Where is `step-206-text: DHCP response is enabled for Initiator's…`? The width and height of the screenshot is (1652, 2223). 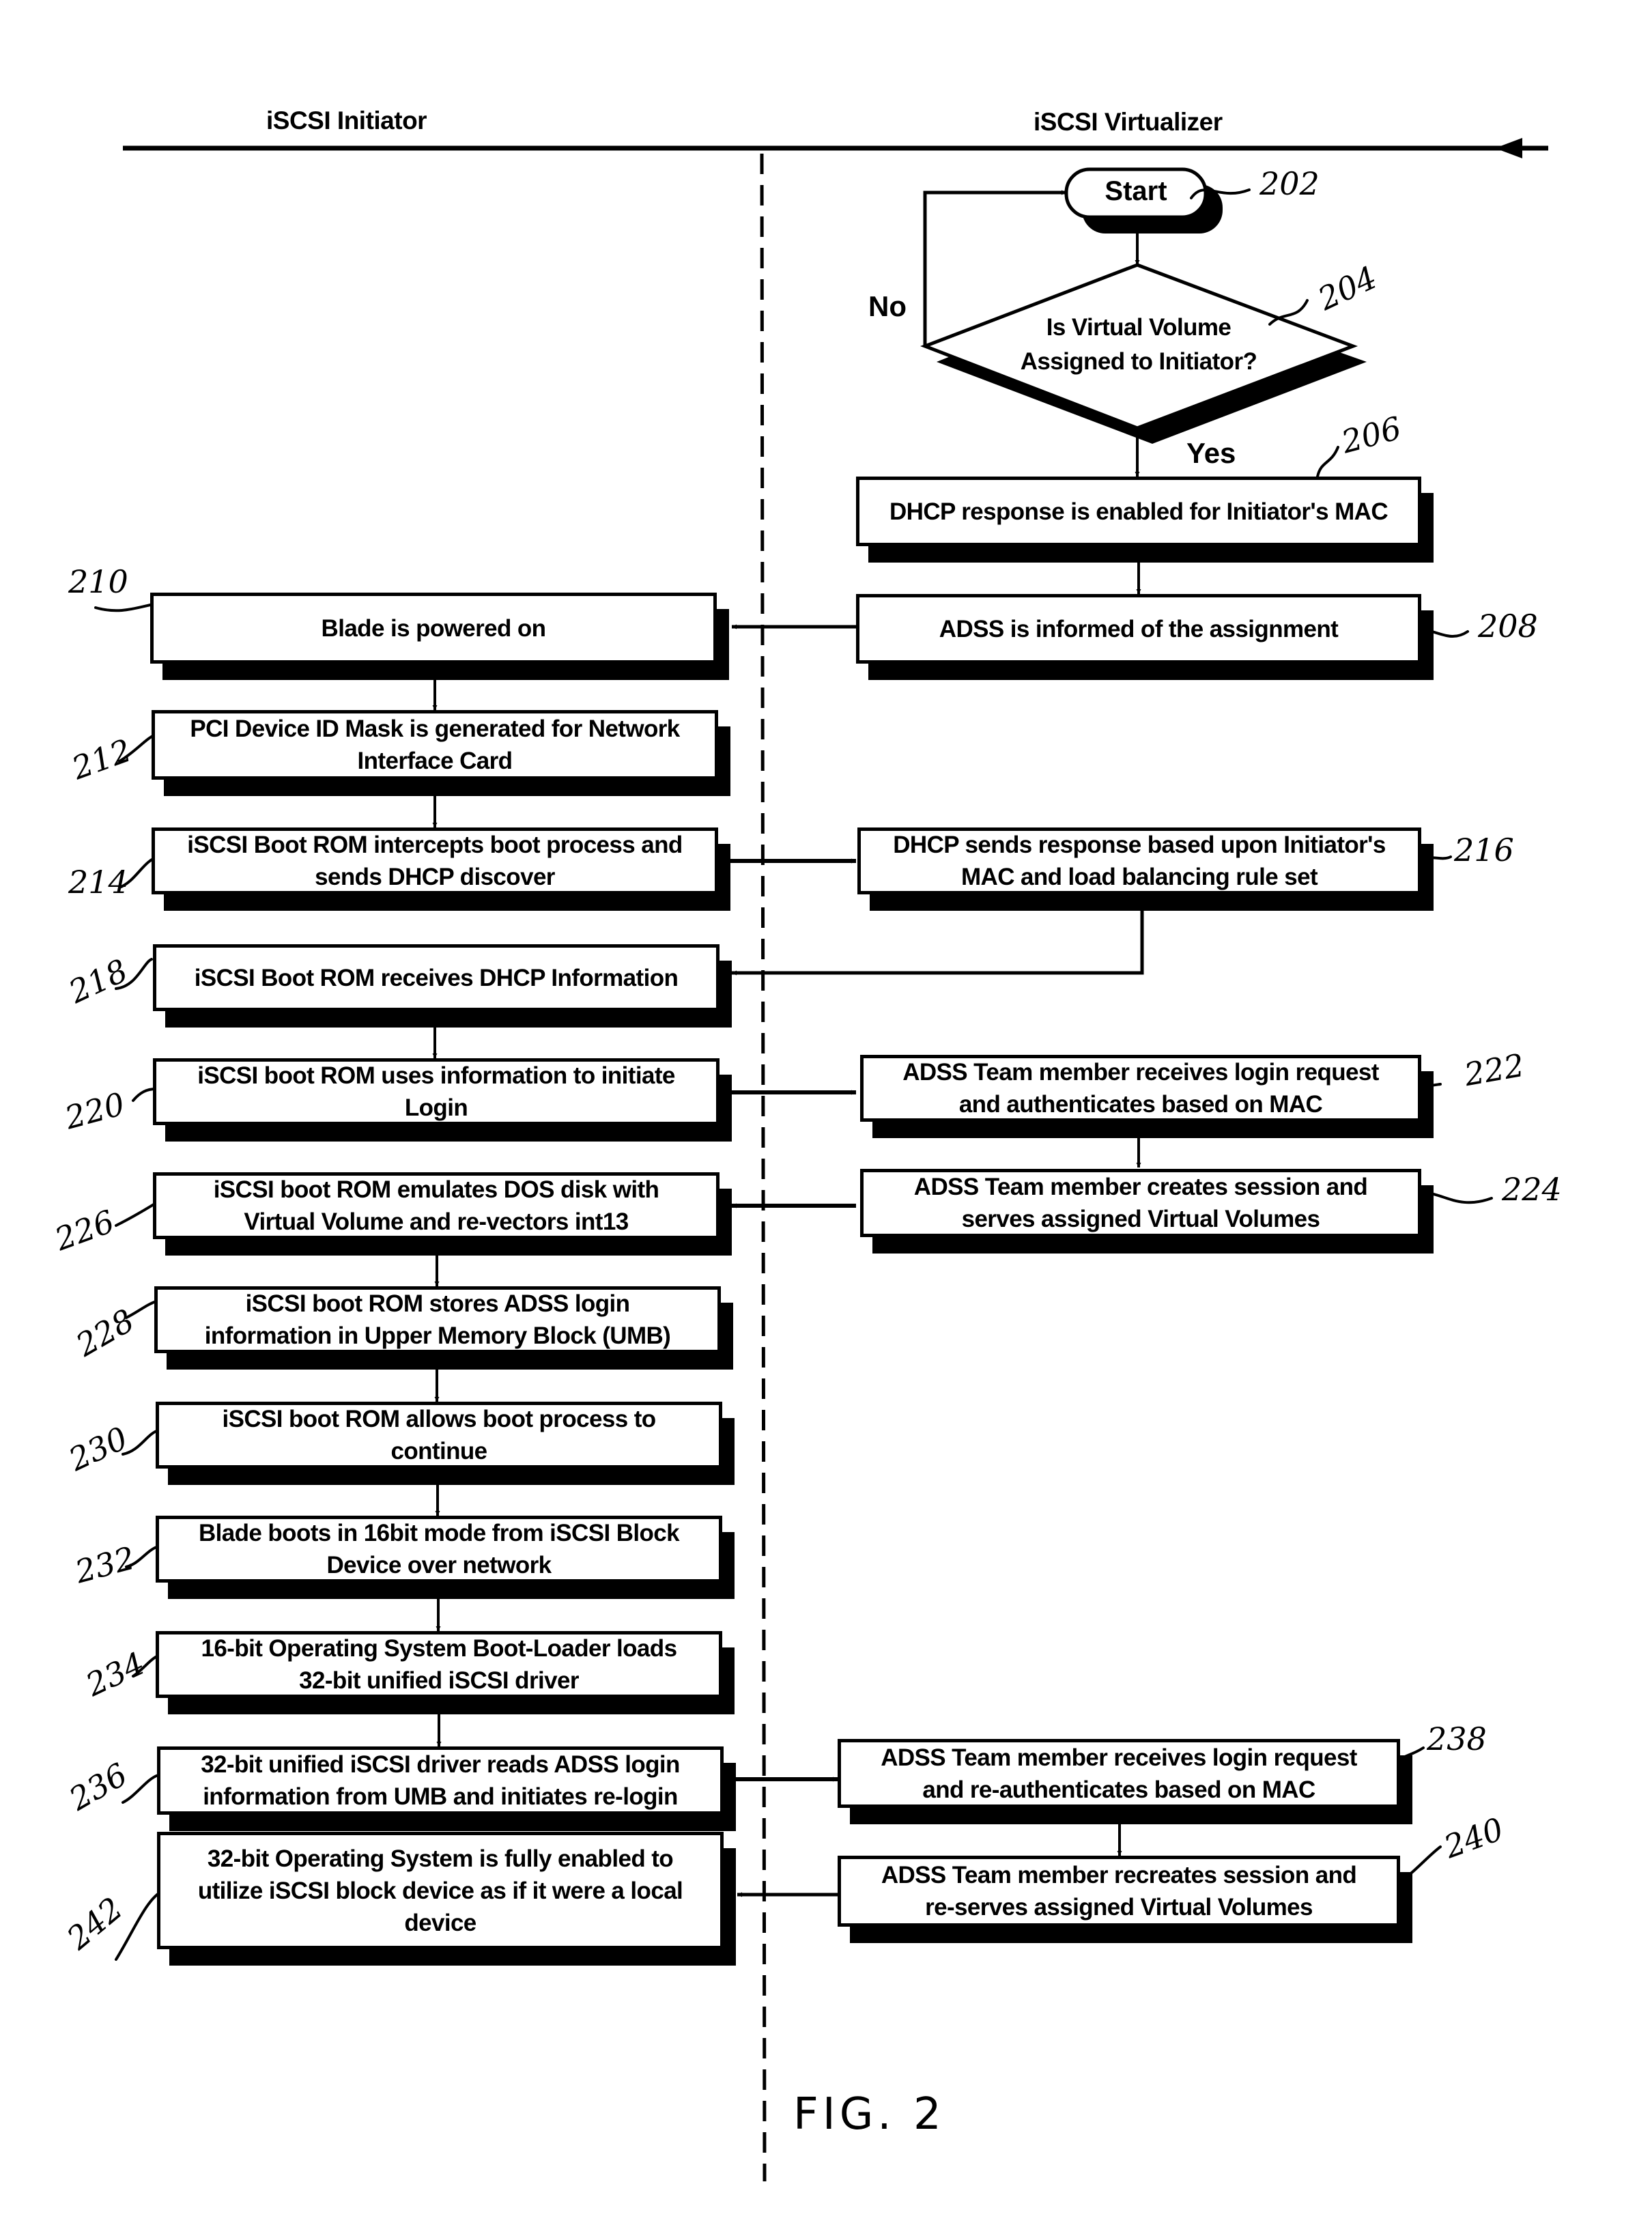
step-206-text: DHCP response is enabled for Initiator's… is located at coordinates (1138, 511).